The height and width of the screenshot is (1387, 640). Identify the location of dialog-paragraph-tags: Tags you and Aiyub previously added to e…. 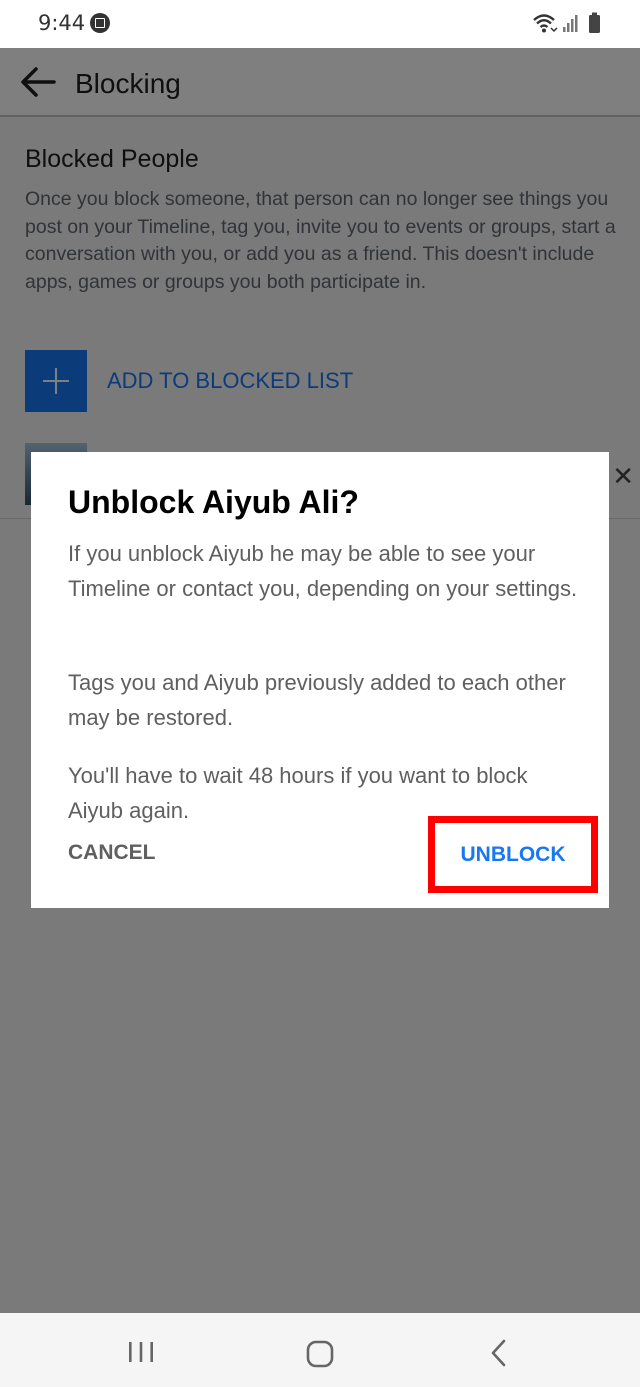
(317, 700).